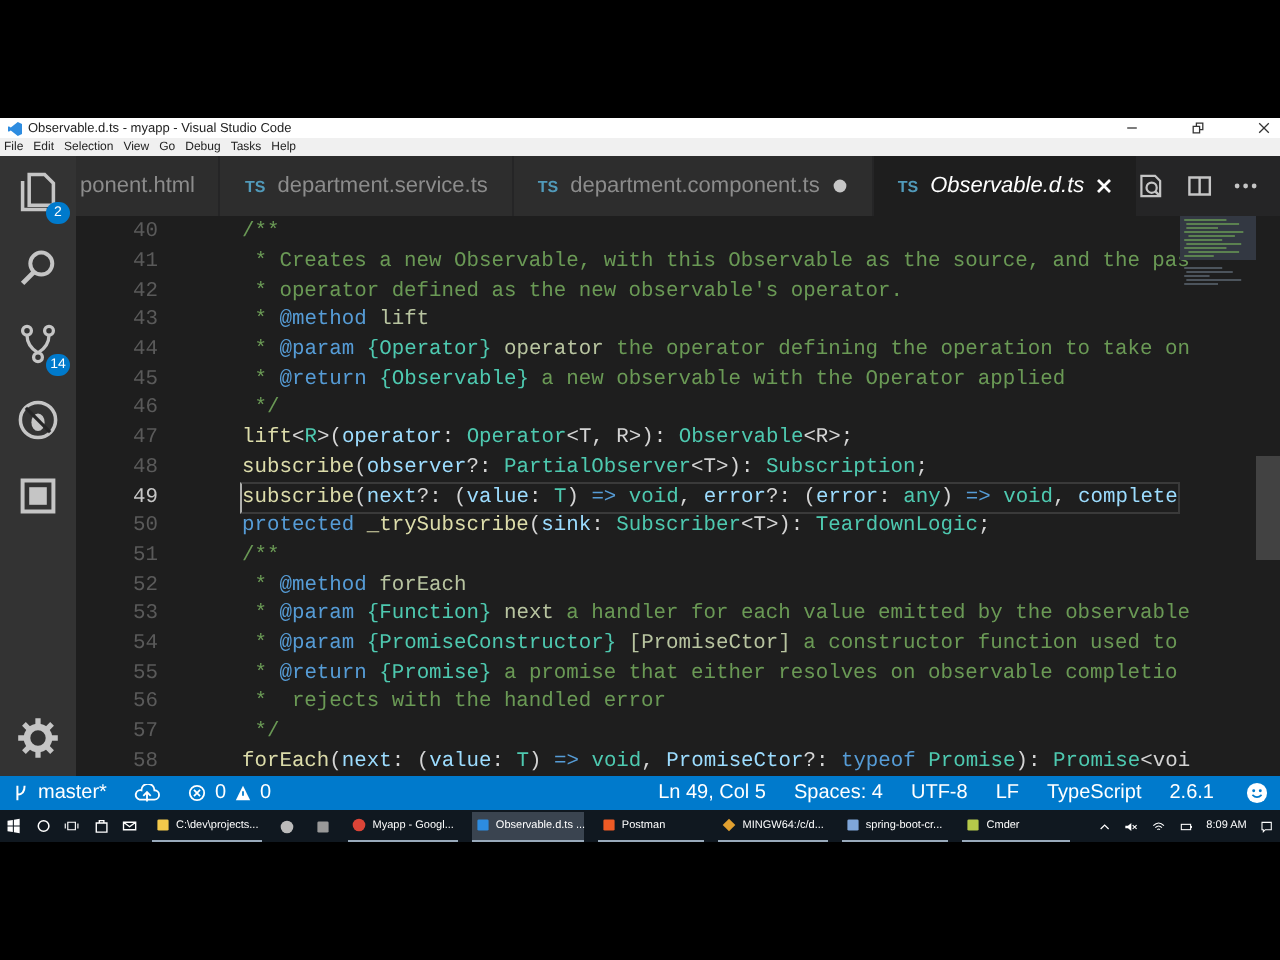 This screenshot has height=960, width=1280. I want to click on error-count: 0, so click(220, 793).